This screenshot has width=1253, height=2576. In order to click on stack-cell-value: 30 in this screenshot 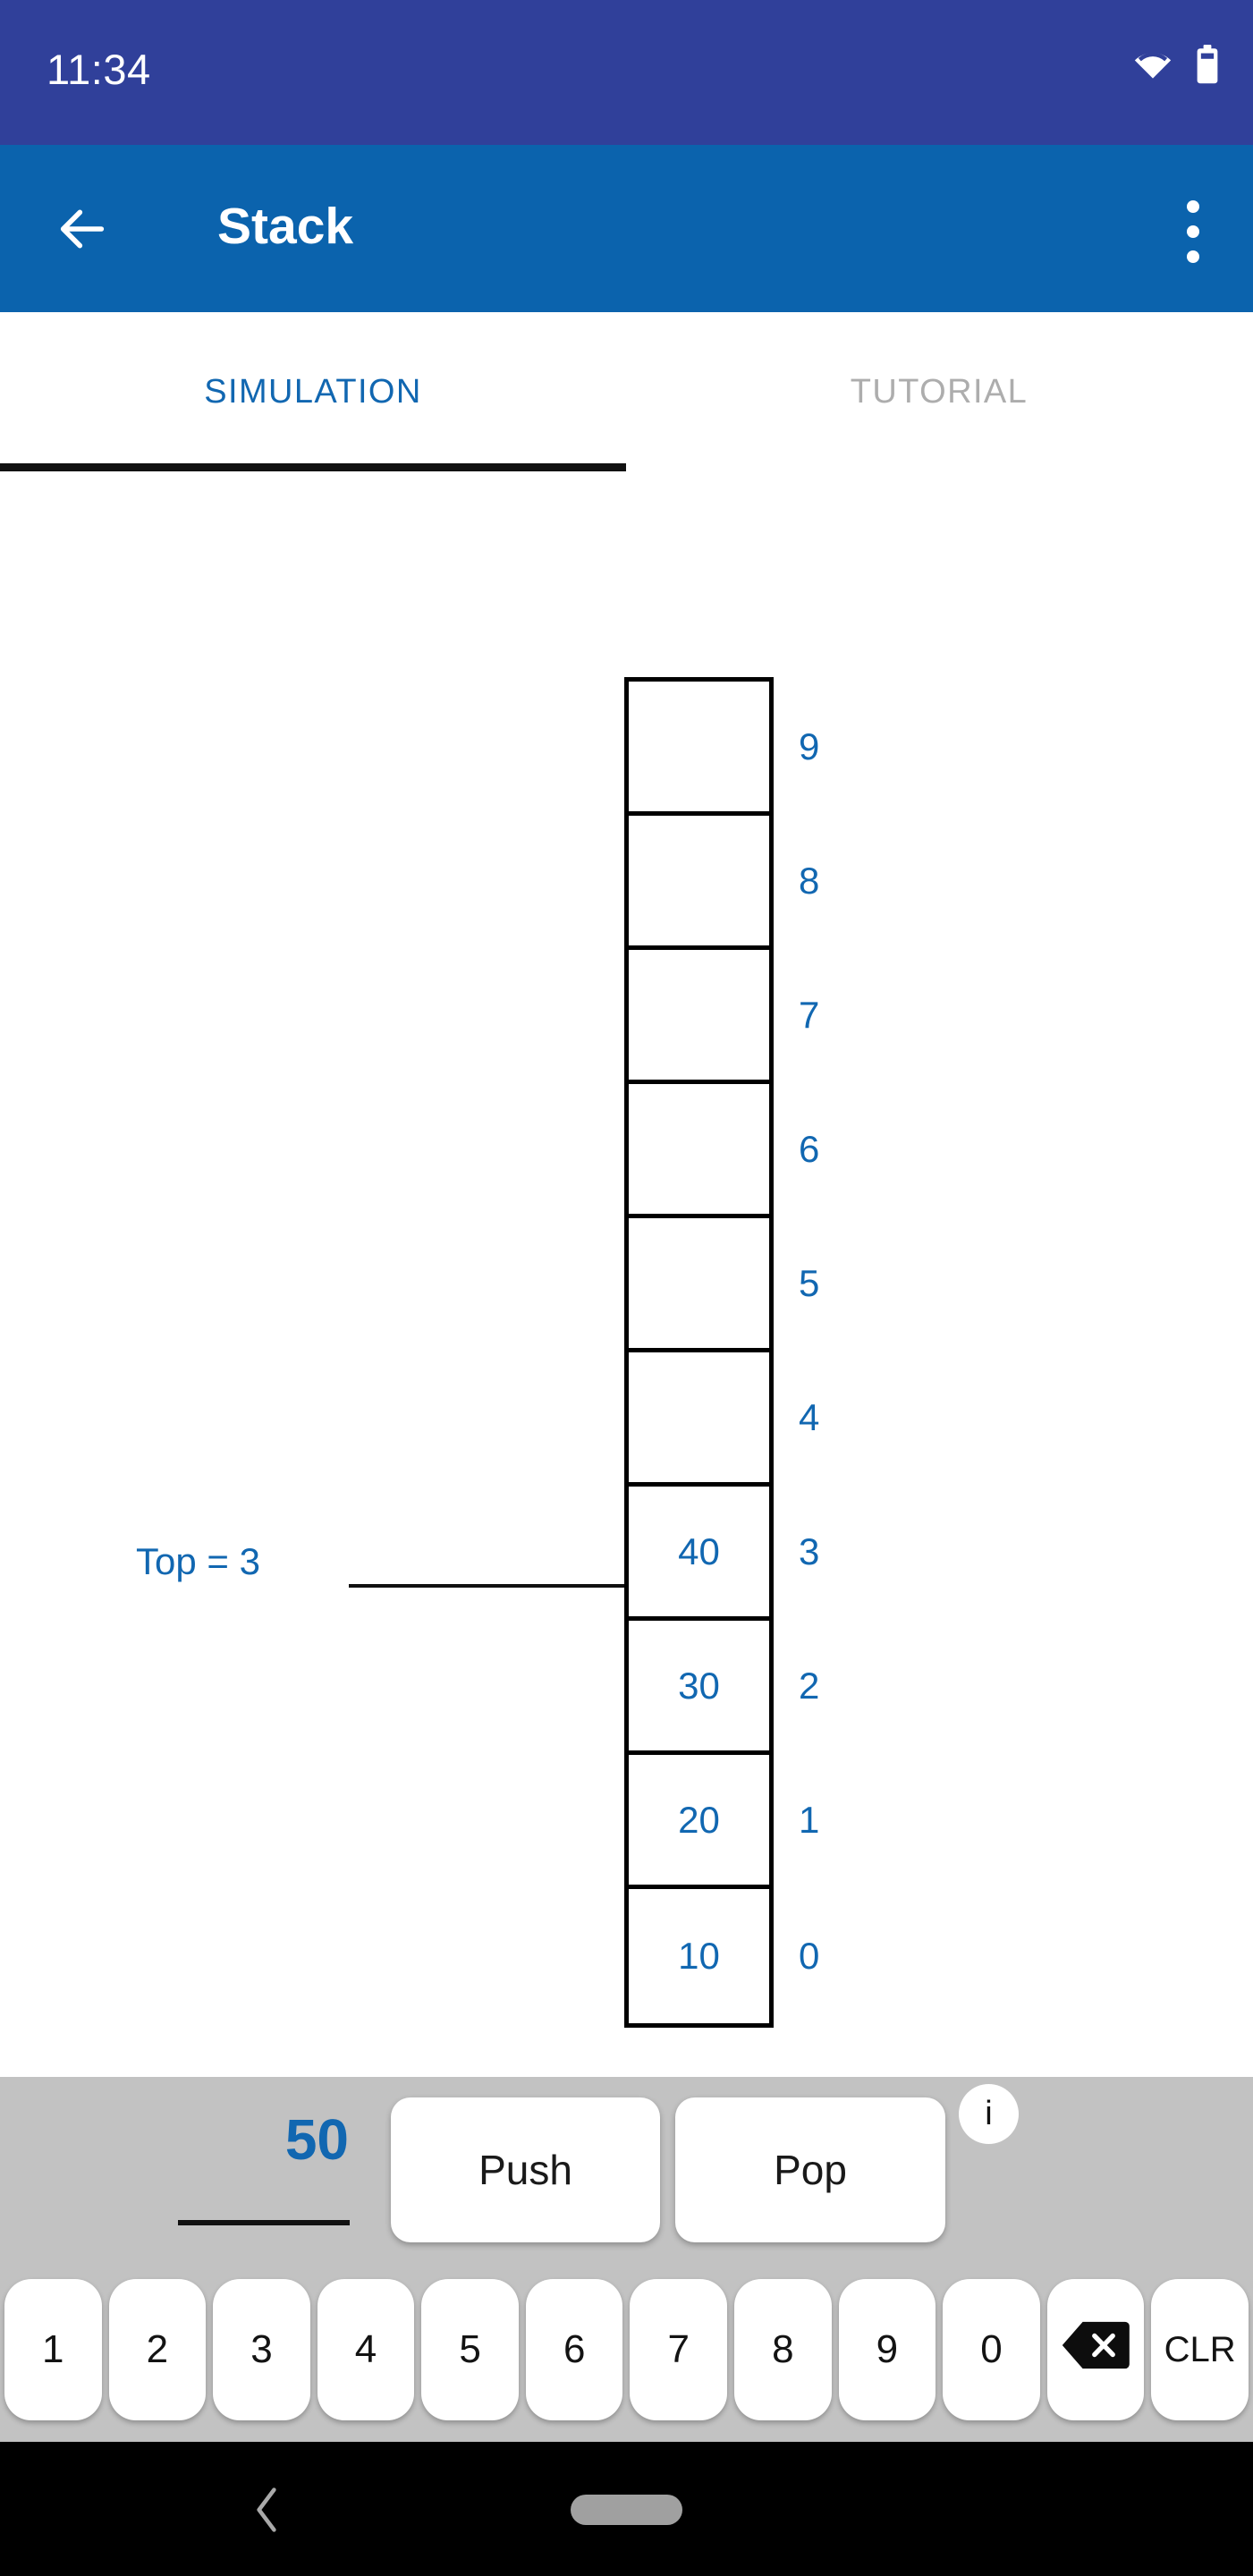, I will do `click(699, 1685)`.